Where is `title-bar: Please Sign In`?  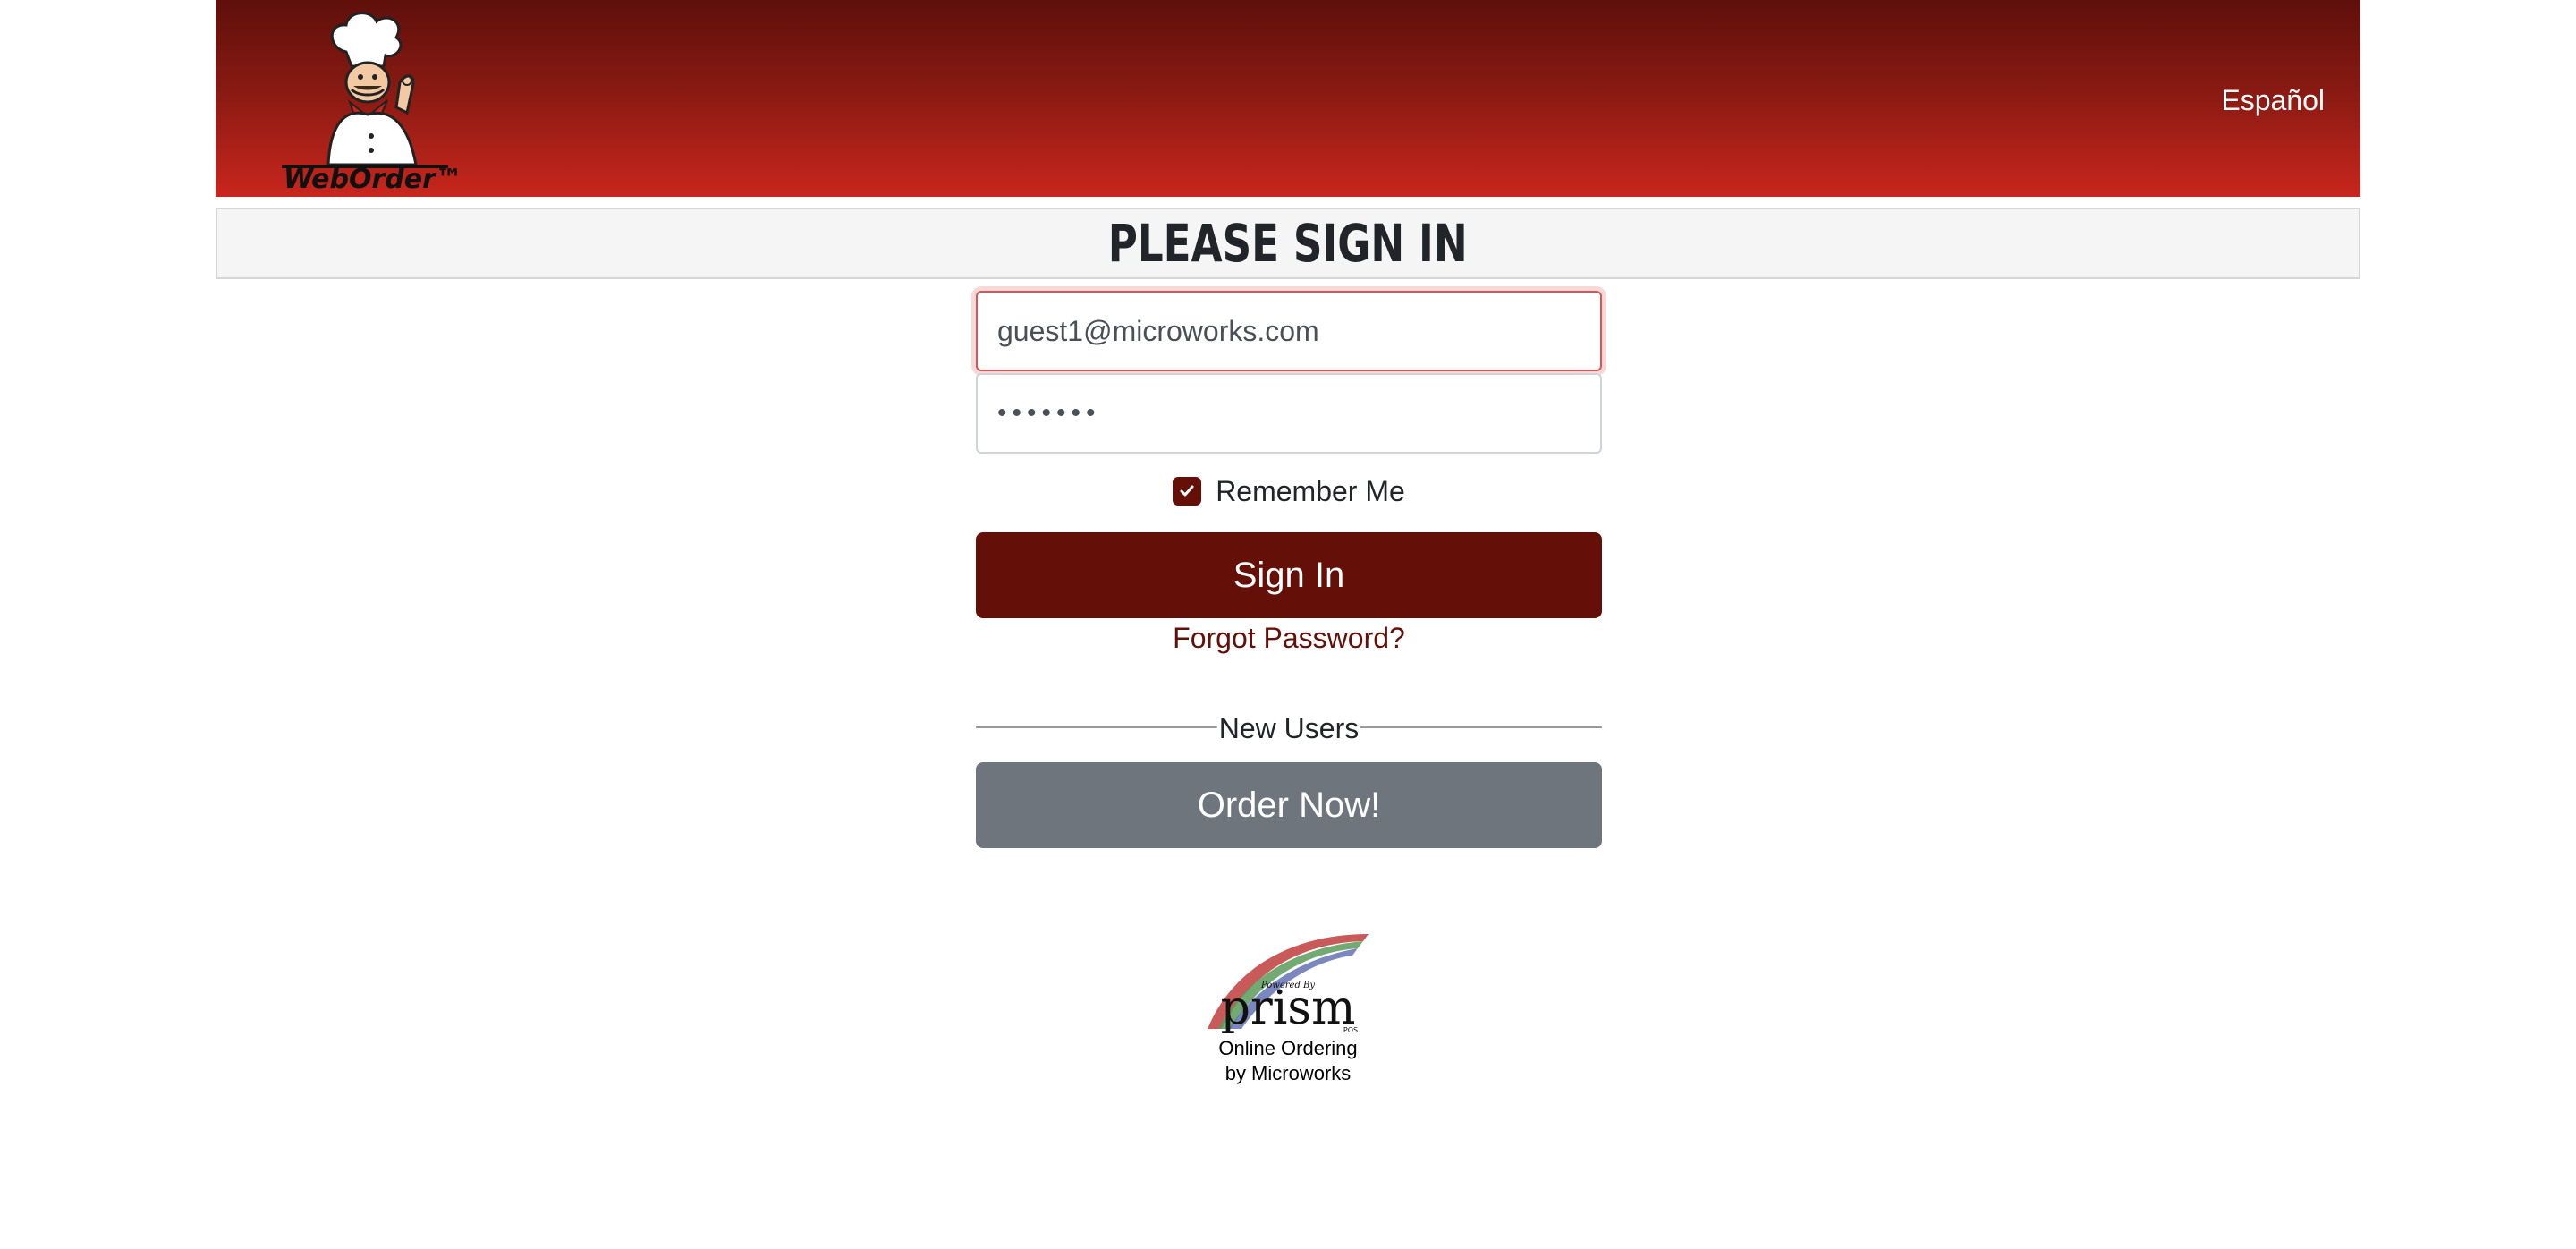
title-bar: Please Sign In is located at coordinates (1288, 243).